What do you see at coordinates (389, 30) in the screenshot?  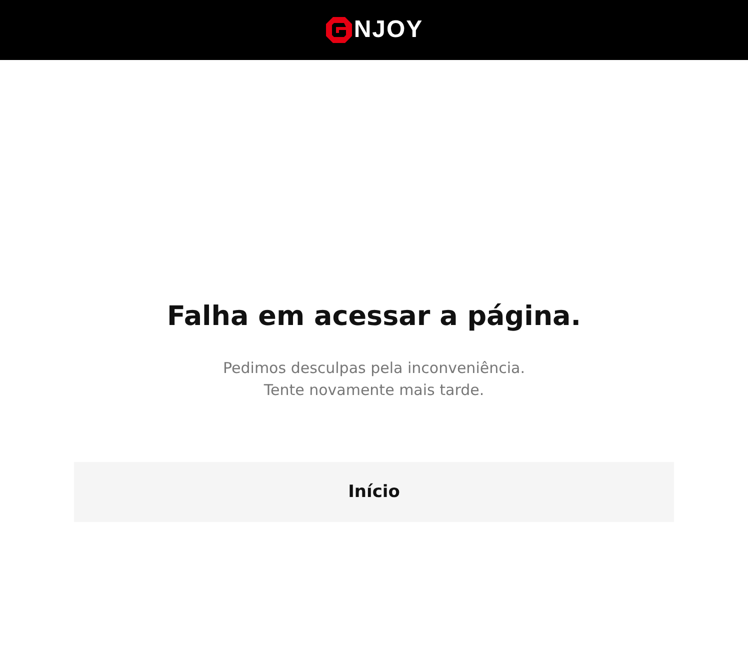 I see `logo-text: NJOY` at bounding box center [389, 30].